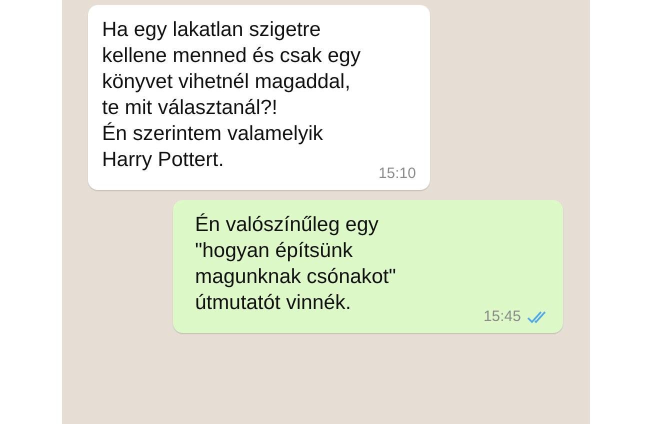 The width and height of the screenshot is (650, 424). Describe the element at coordinates (502, 316) in the screenshot. I see `message-time: 15:45` at that location.